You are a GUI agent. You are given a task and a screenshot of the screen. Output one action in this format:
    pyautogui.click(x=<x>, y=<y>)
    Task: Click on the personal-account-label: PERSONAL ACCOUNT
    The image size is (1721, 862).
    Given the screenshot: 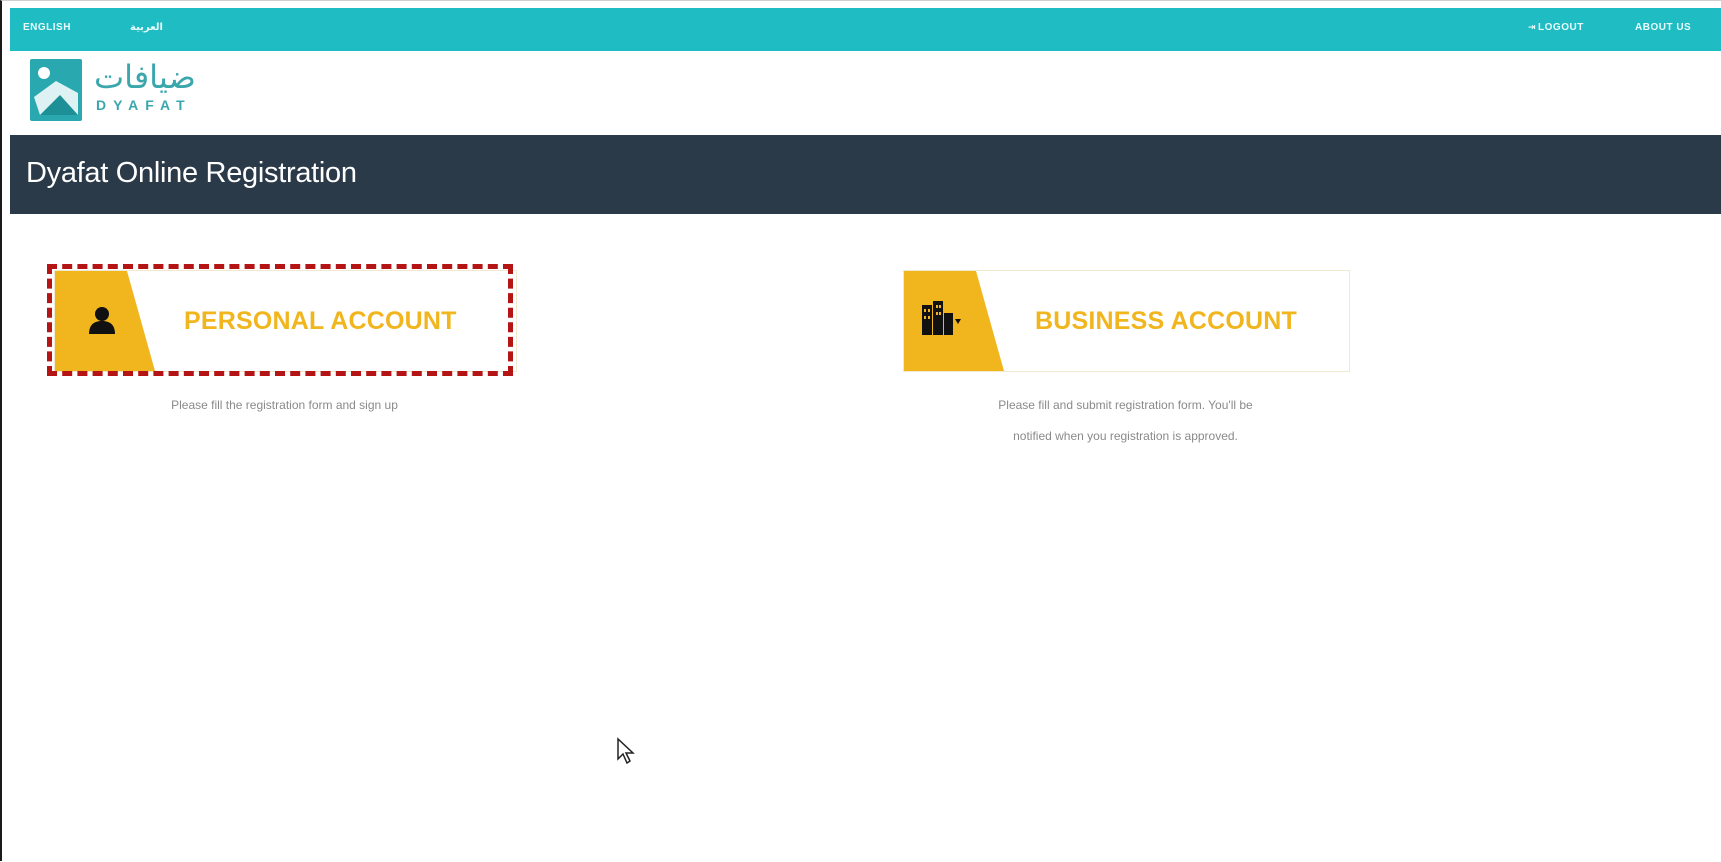 What is the action you would take?
    pyautogui.click(x=320, y=321)
    